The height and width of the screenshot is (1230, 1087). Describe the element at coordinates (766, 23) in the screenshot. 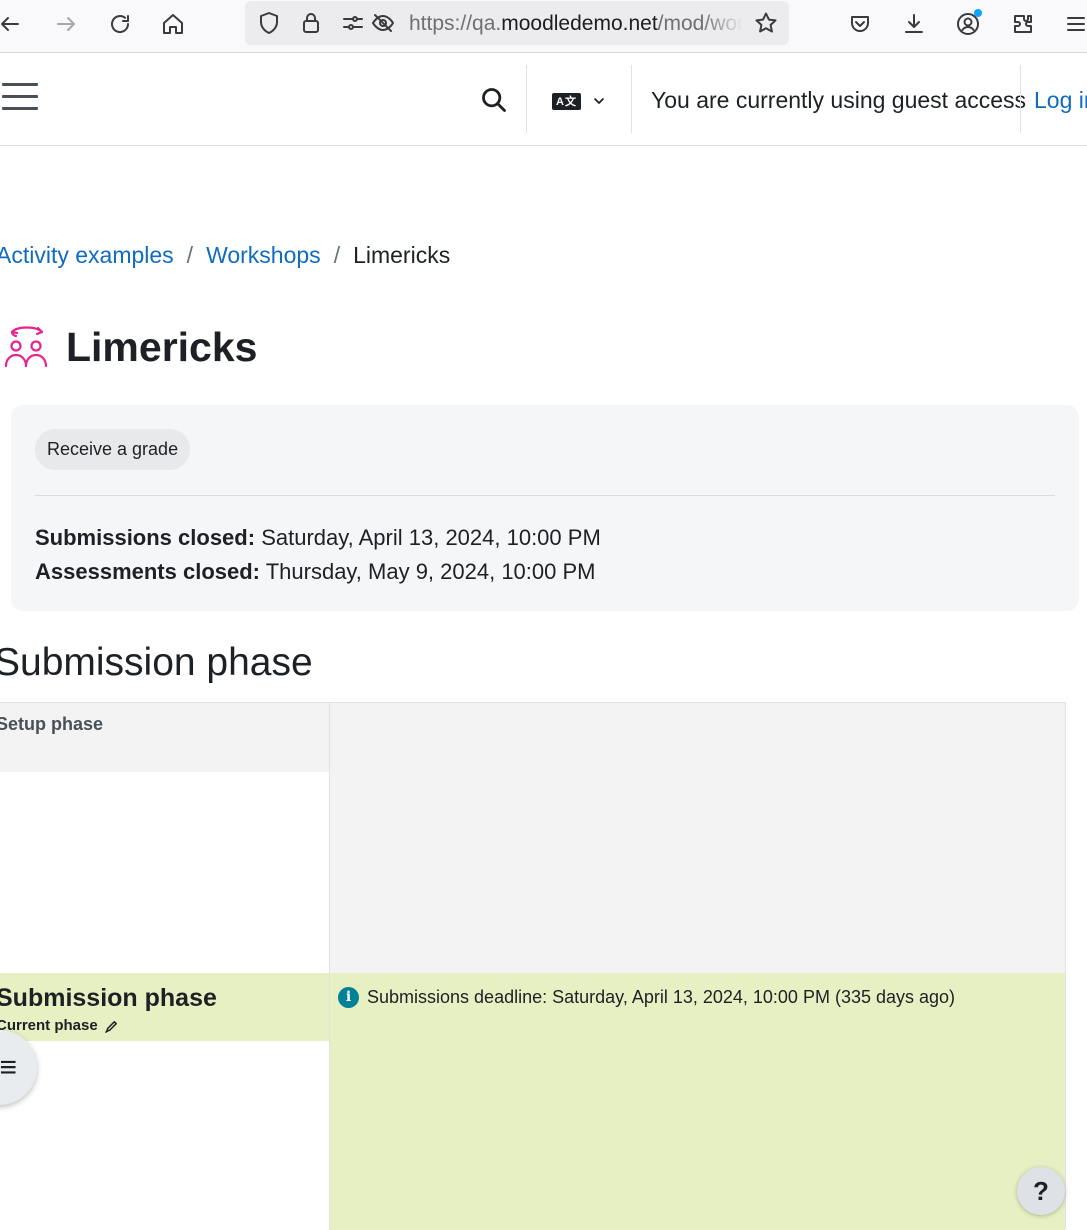

I see `bookmark-star-icon` at that location.